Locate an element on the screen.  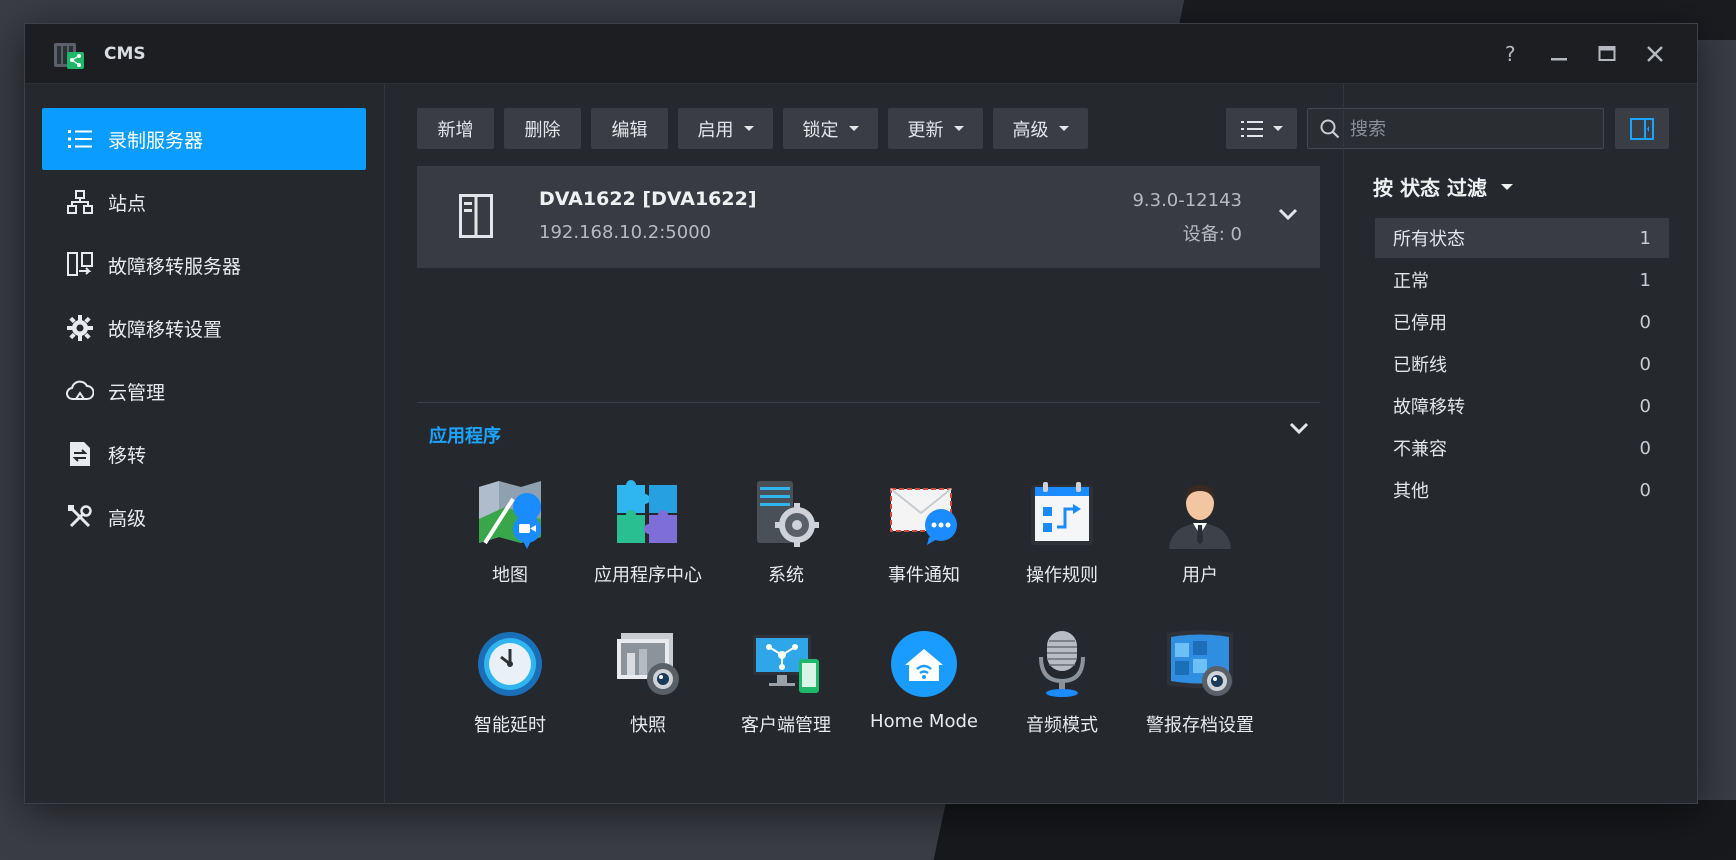
migrate-icon is located at coordinates (80, 454).